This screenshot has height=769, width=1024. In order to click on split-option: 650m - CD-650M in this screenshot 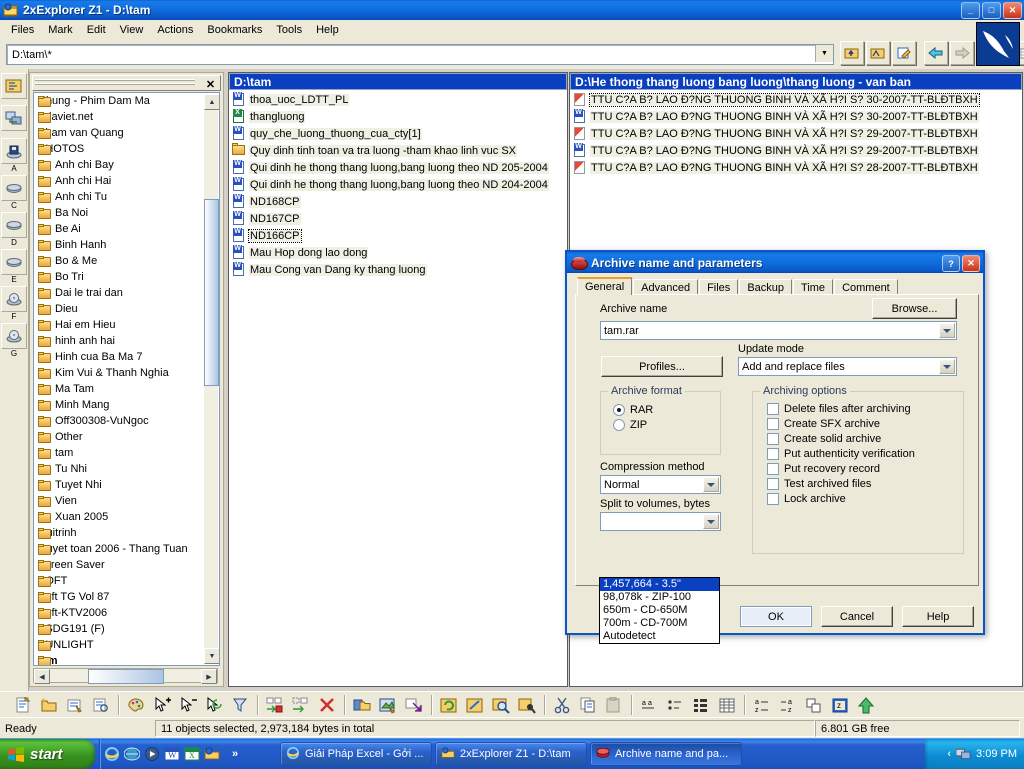, I will do `click(659, 610)`.